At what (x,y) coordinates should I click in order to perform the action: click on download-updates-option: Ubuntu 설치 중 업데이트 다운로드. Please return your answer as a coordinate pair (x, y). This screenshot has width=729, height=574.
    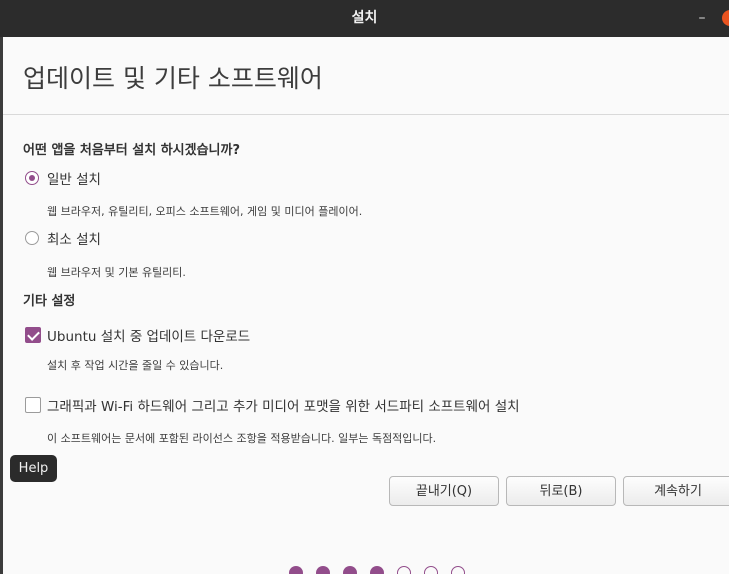
    Looking at the image, I should click on (137, 335).